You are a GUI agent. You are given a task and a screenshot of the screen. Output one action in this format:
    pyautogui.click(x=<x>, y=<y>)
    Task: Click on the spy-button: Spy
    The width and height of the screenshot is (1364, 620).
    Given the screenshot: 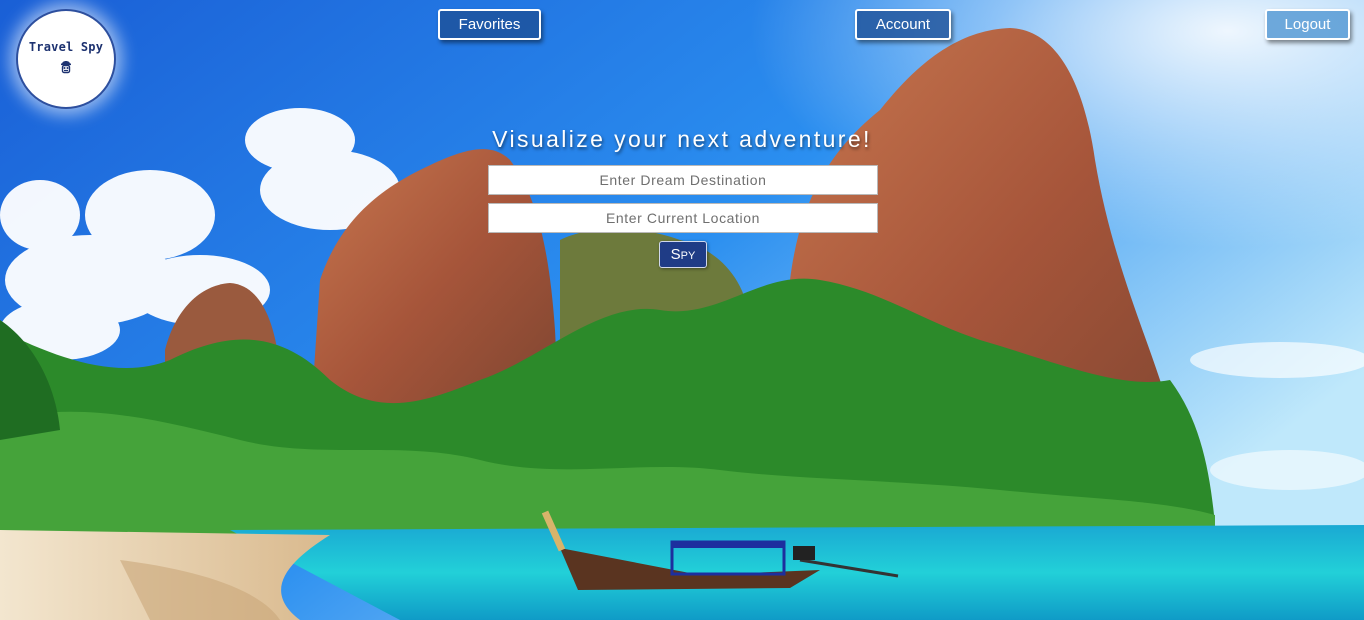 What is the action you would take?
    pyautogui.click(x=683, y=254)
    